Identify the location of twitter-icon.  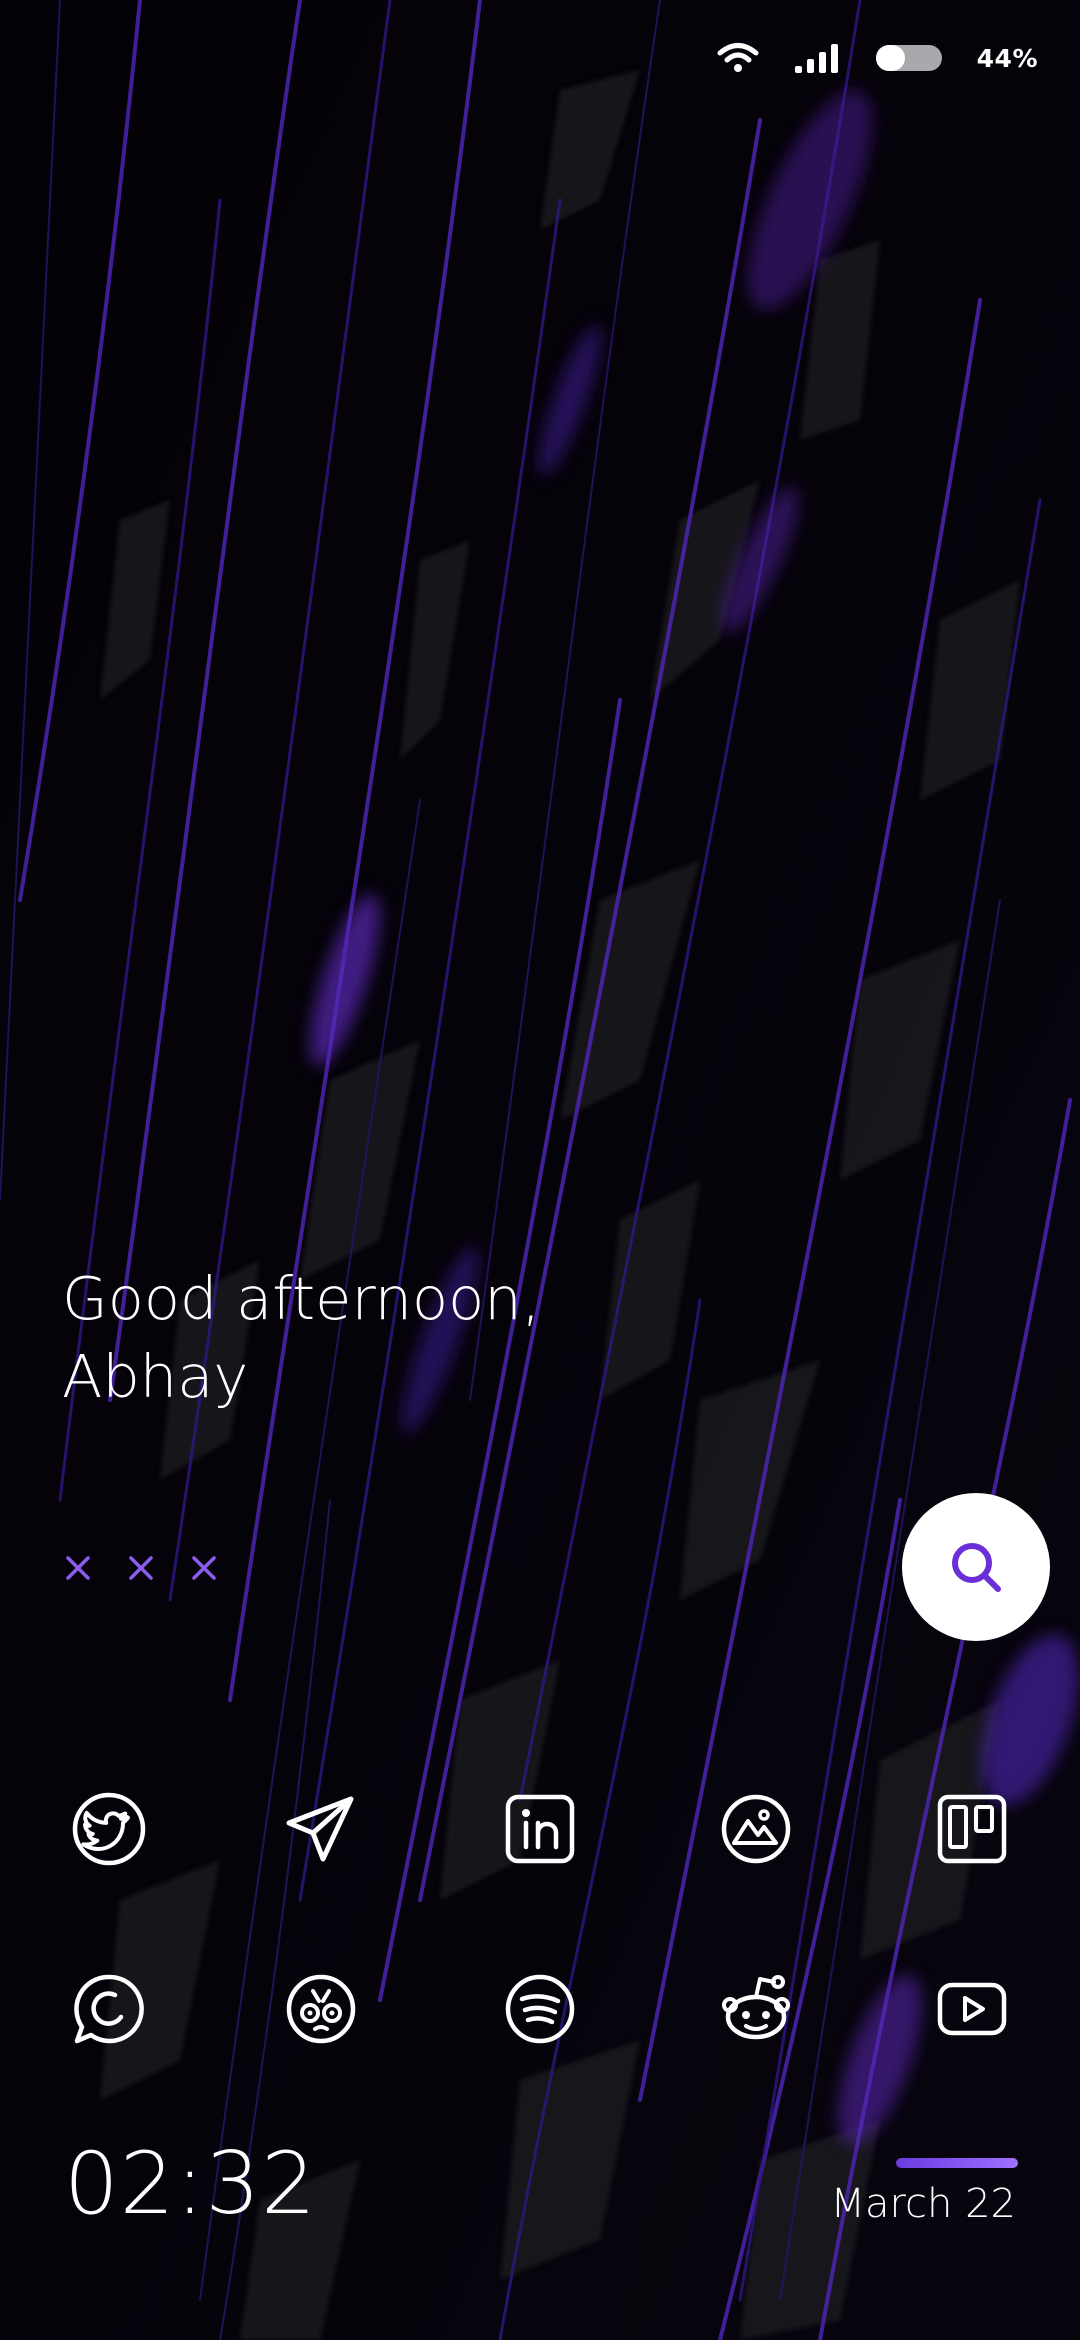
(109, 1829).